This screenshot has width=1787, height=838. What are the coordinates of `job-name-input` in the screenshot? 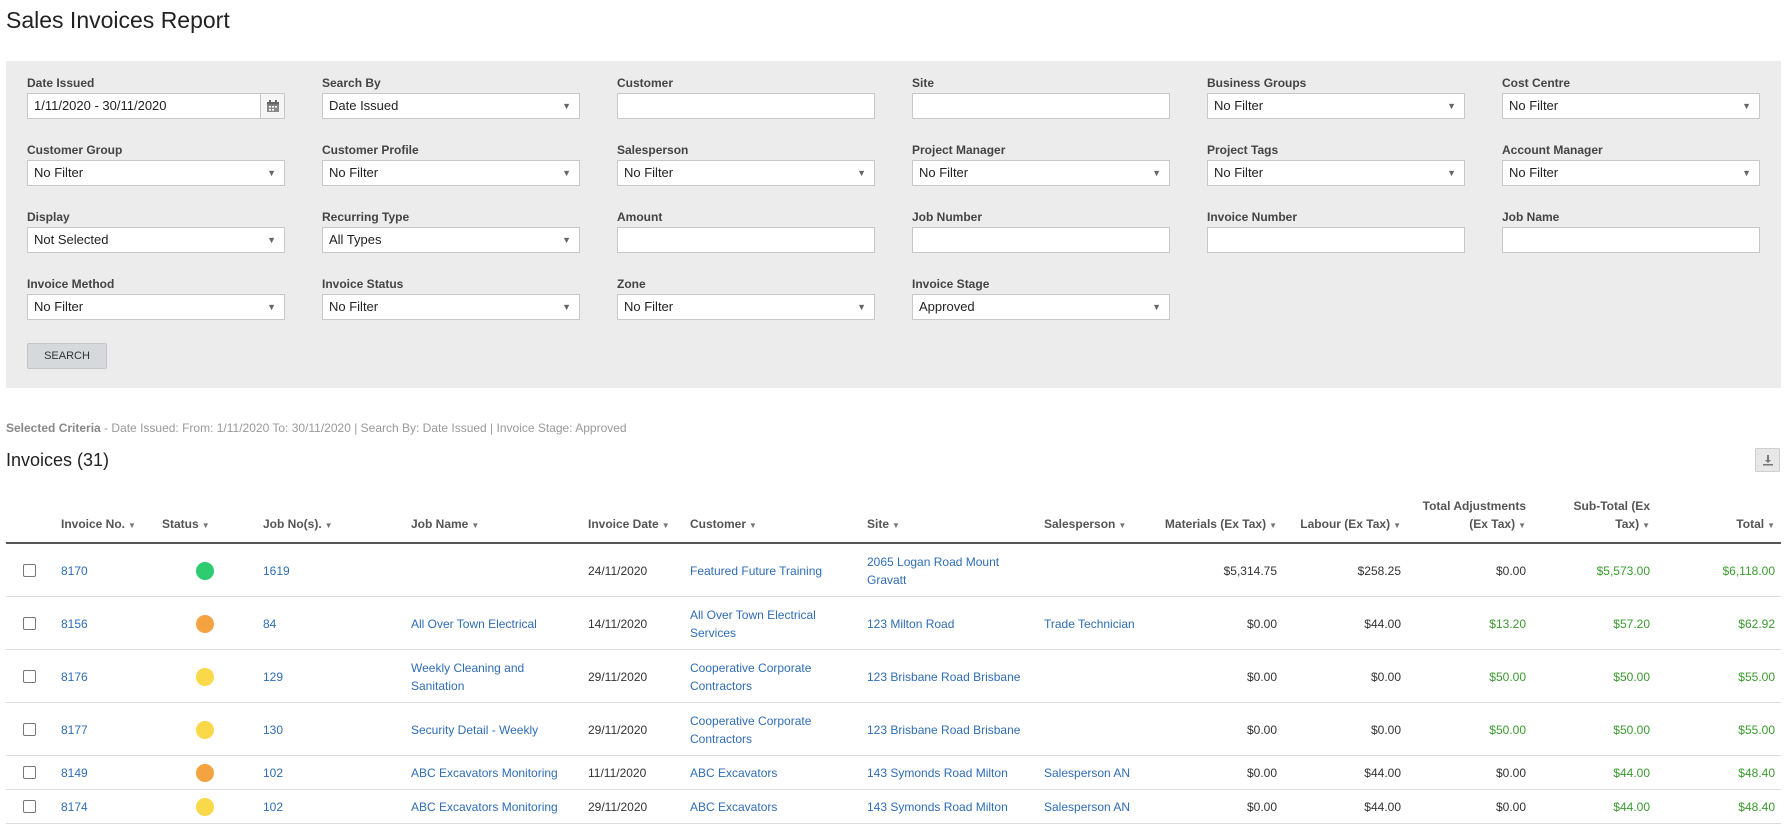 It's located at (1631, 240).